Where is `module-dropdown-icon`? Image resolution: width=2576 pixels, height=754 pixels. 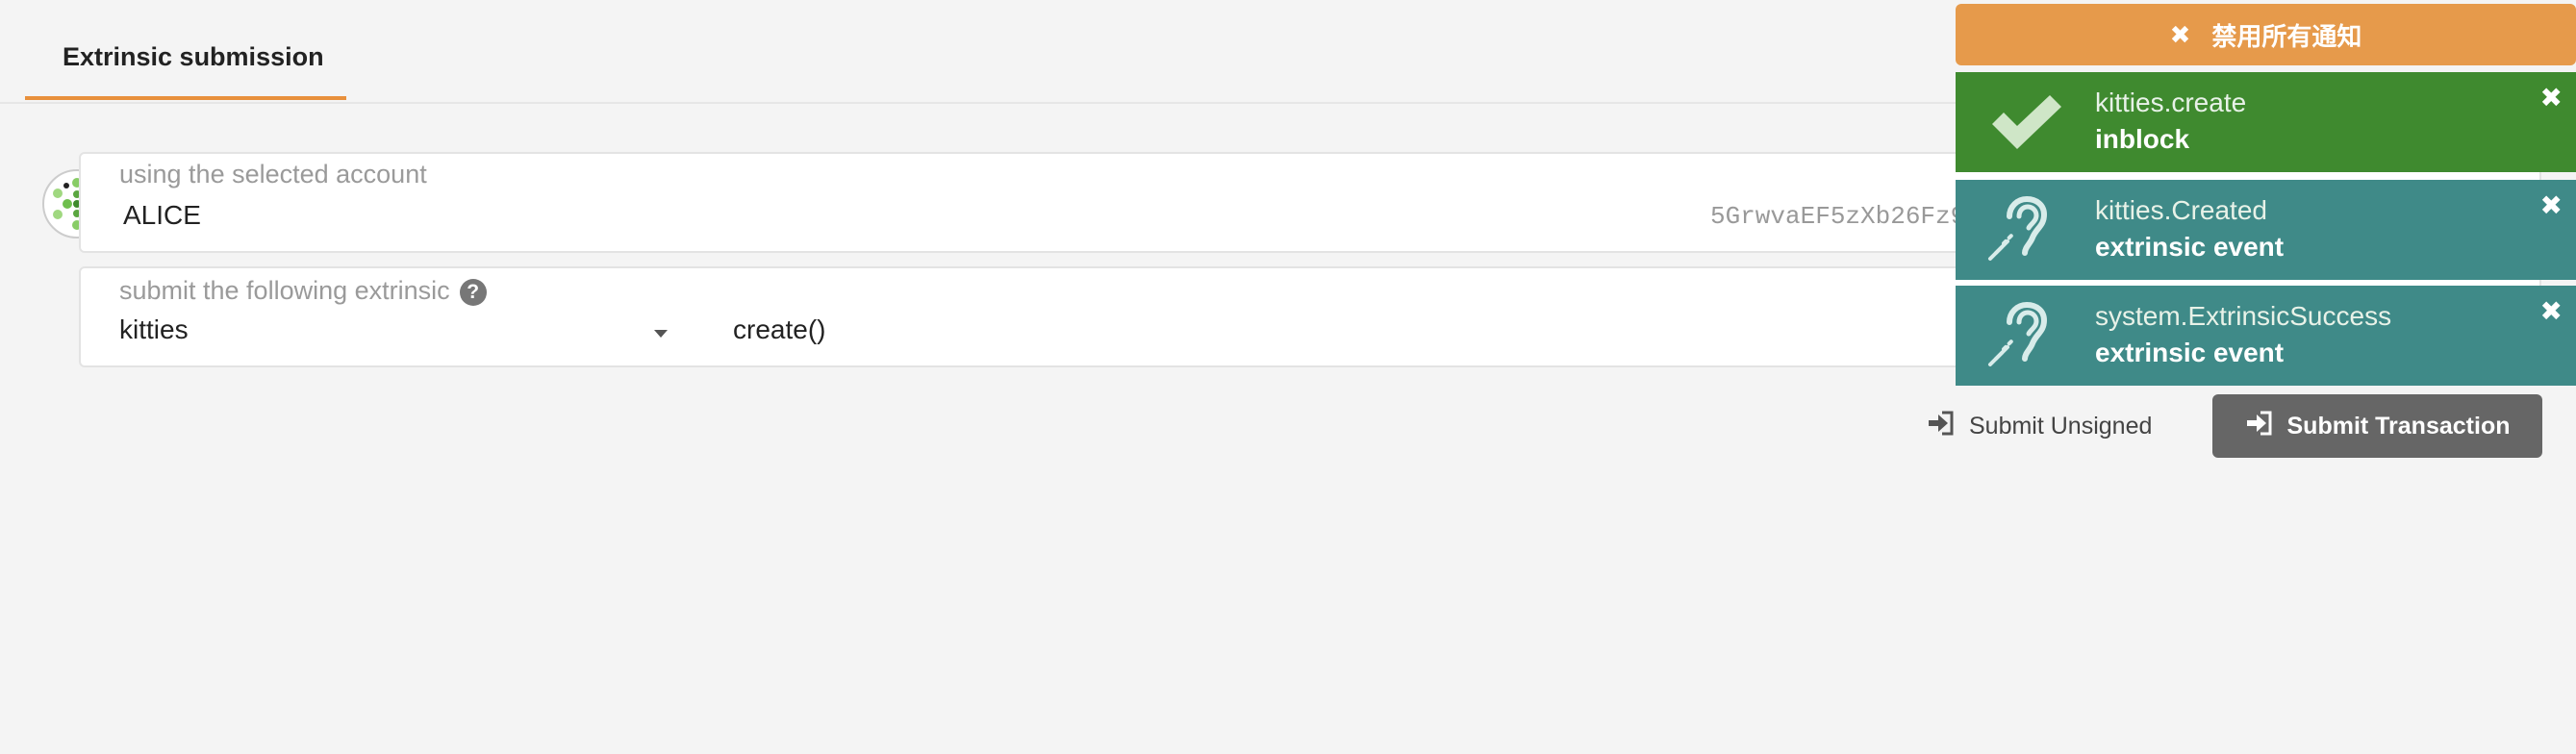
module-dropdown-icon is located at coordinates (661, 334).